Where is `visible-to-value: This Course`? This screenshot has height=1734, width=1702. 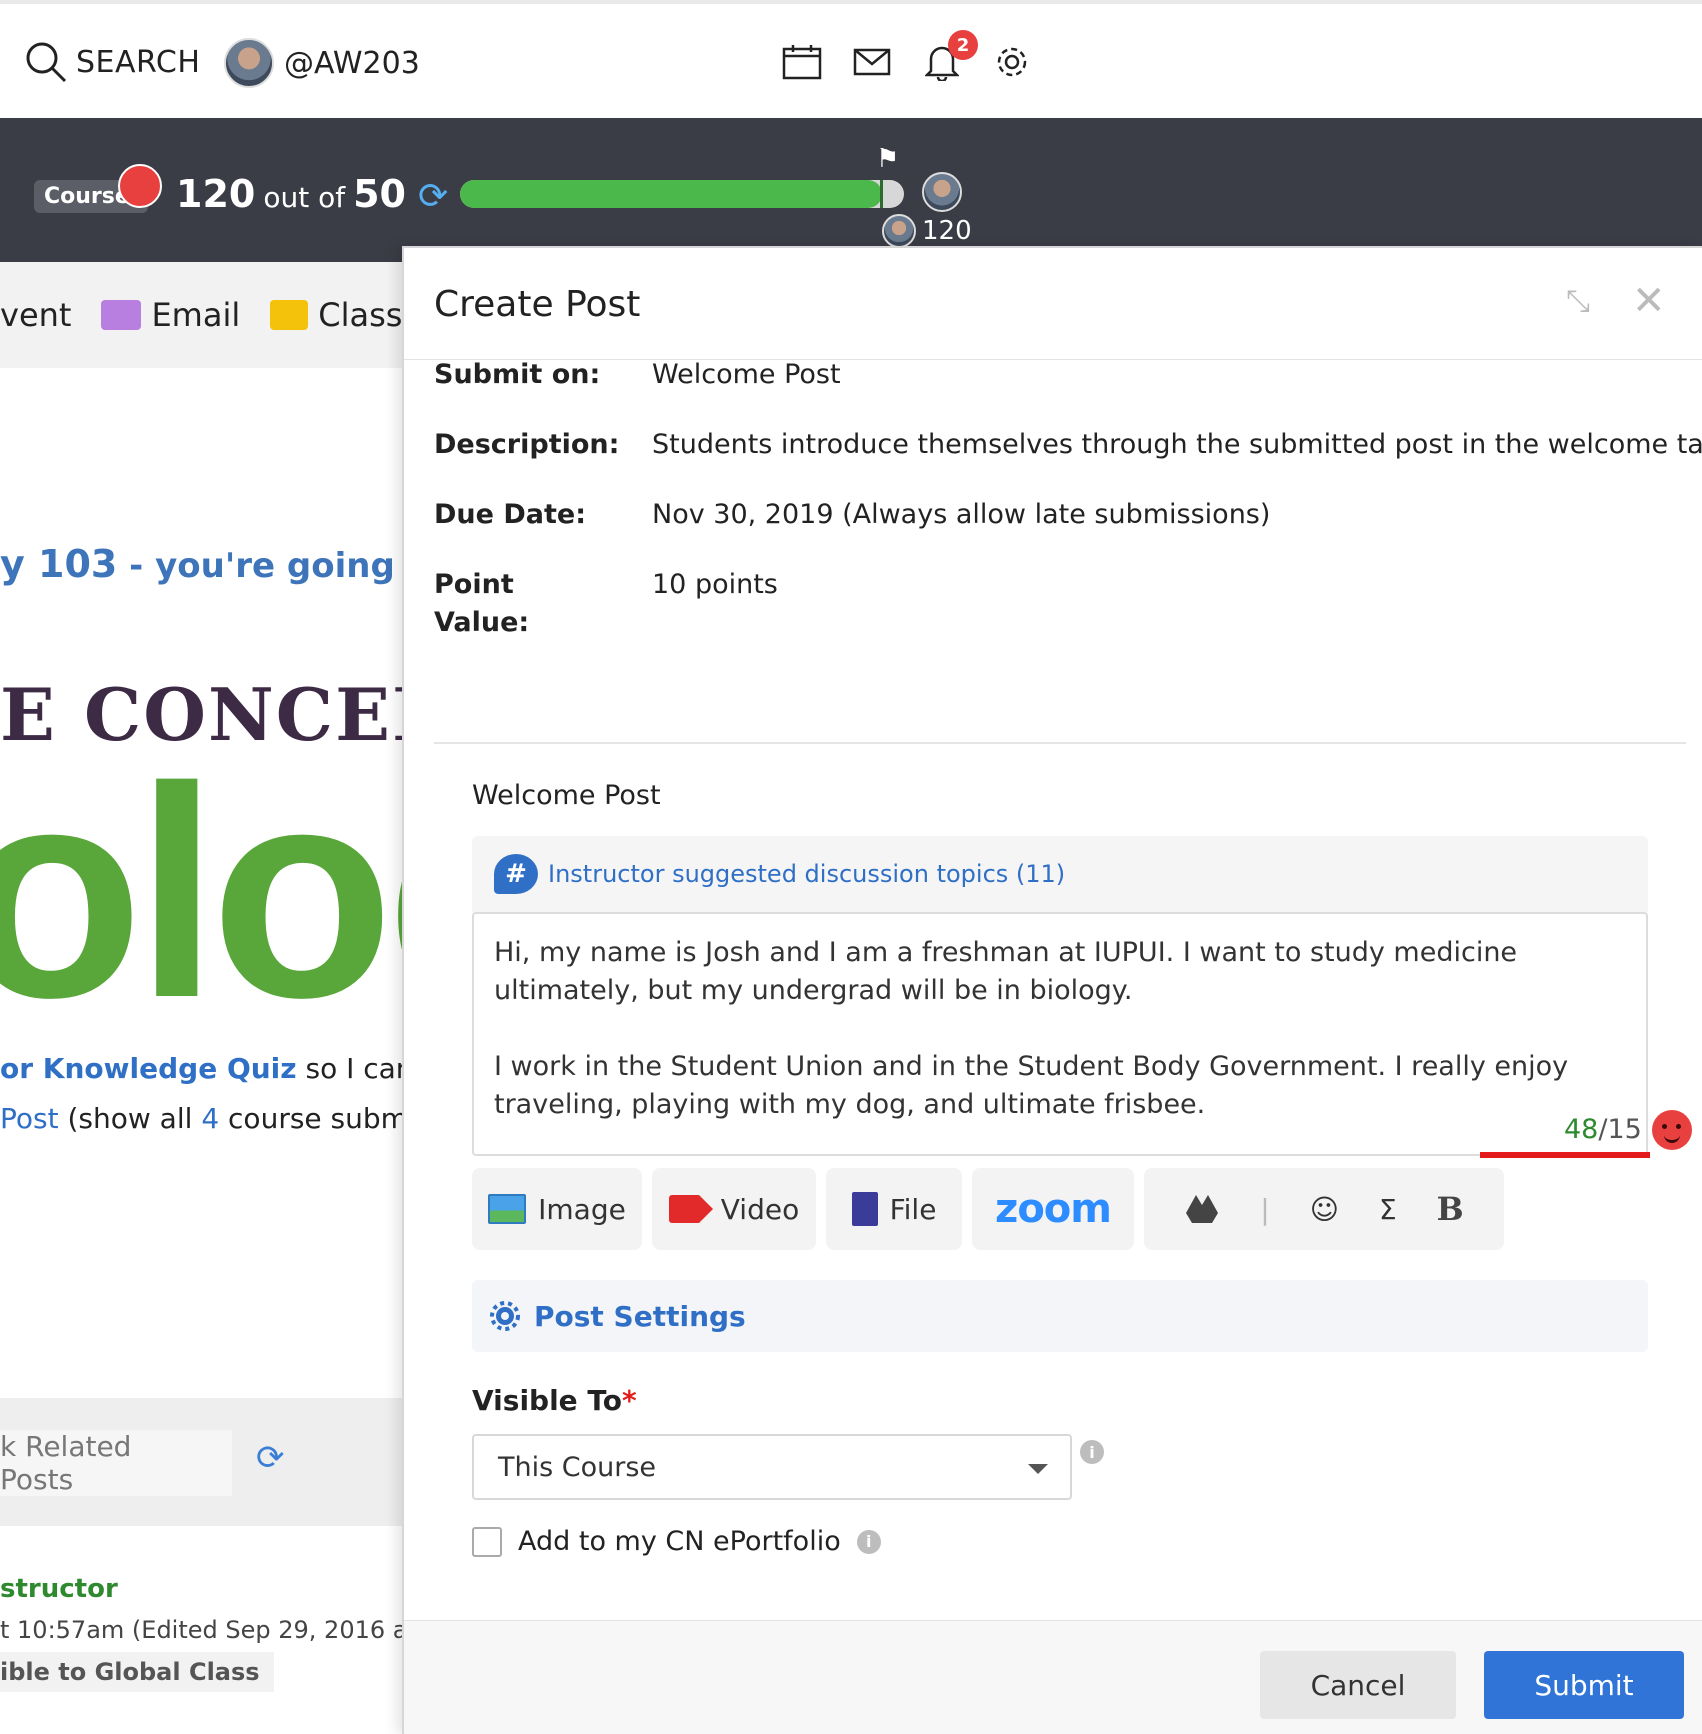
visible-to-value: This Course is located at coordinates (577, 1467).